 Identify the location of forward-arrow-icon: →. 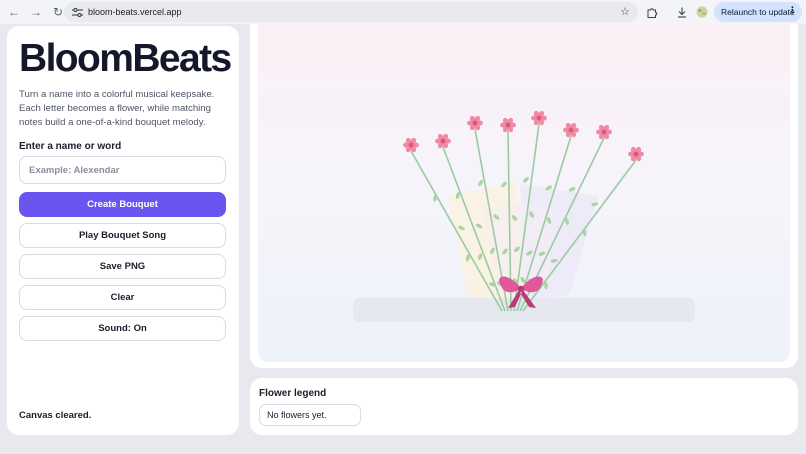
(36, 12).